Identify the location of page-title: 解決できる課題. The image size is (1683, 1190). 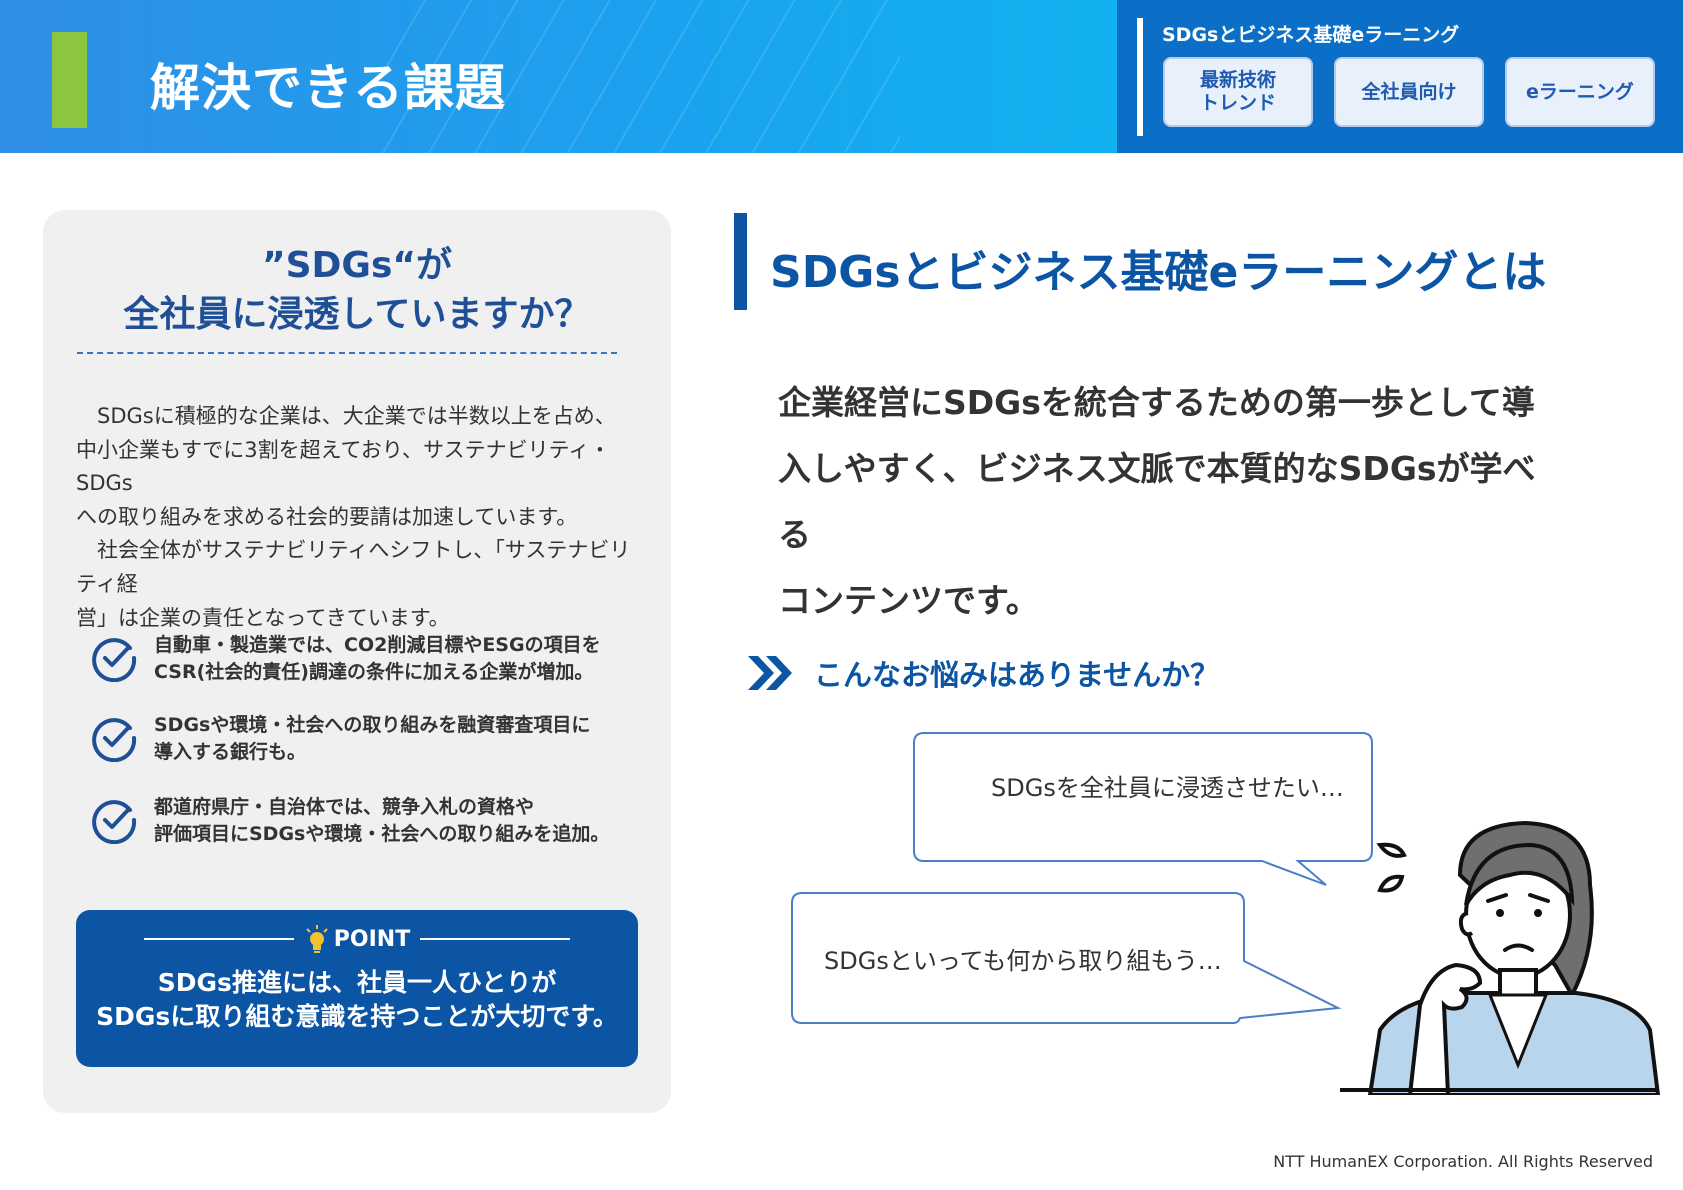
(328, 88).